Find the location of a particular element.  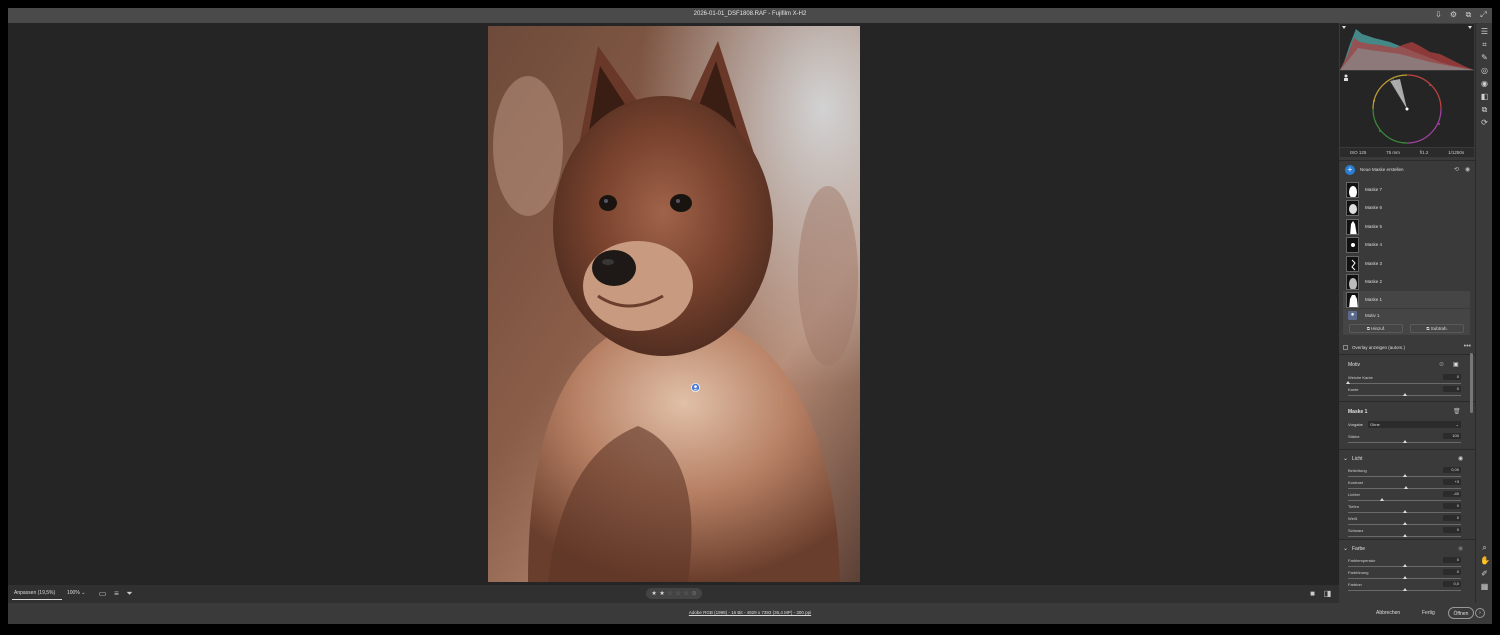

preset-select: Ohne ⌄ is located at coordinates (1414, 424).